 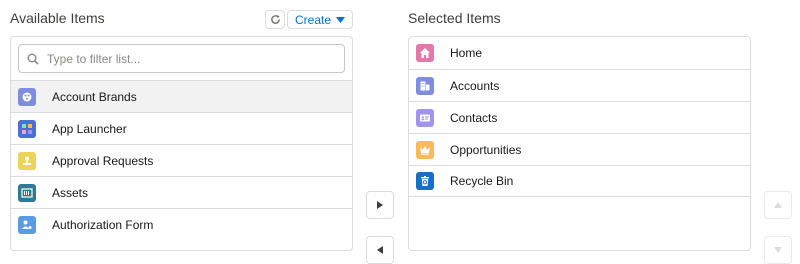 What do you see at coordinates (89, 128) in the screenshot?
I see `list-item-label: App Launcher` at bounding box center [89, 128].